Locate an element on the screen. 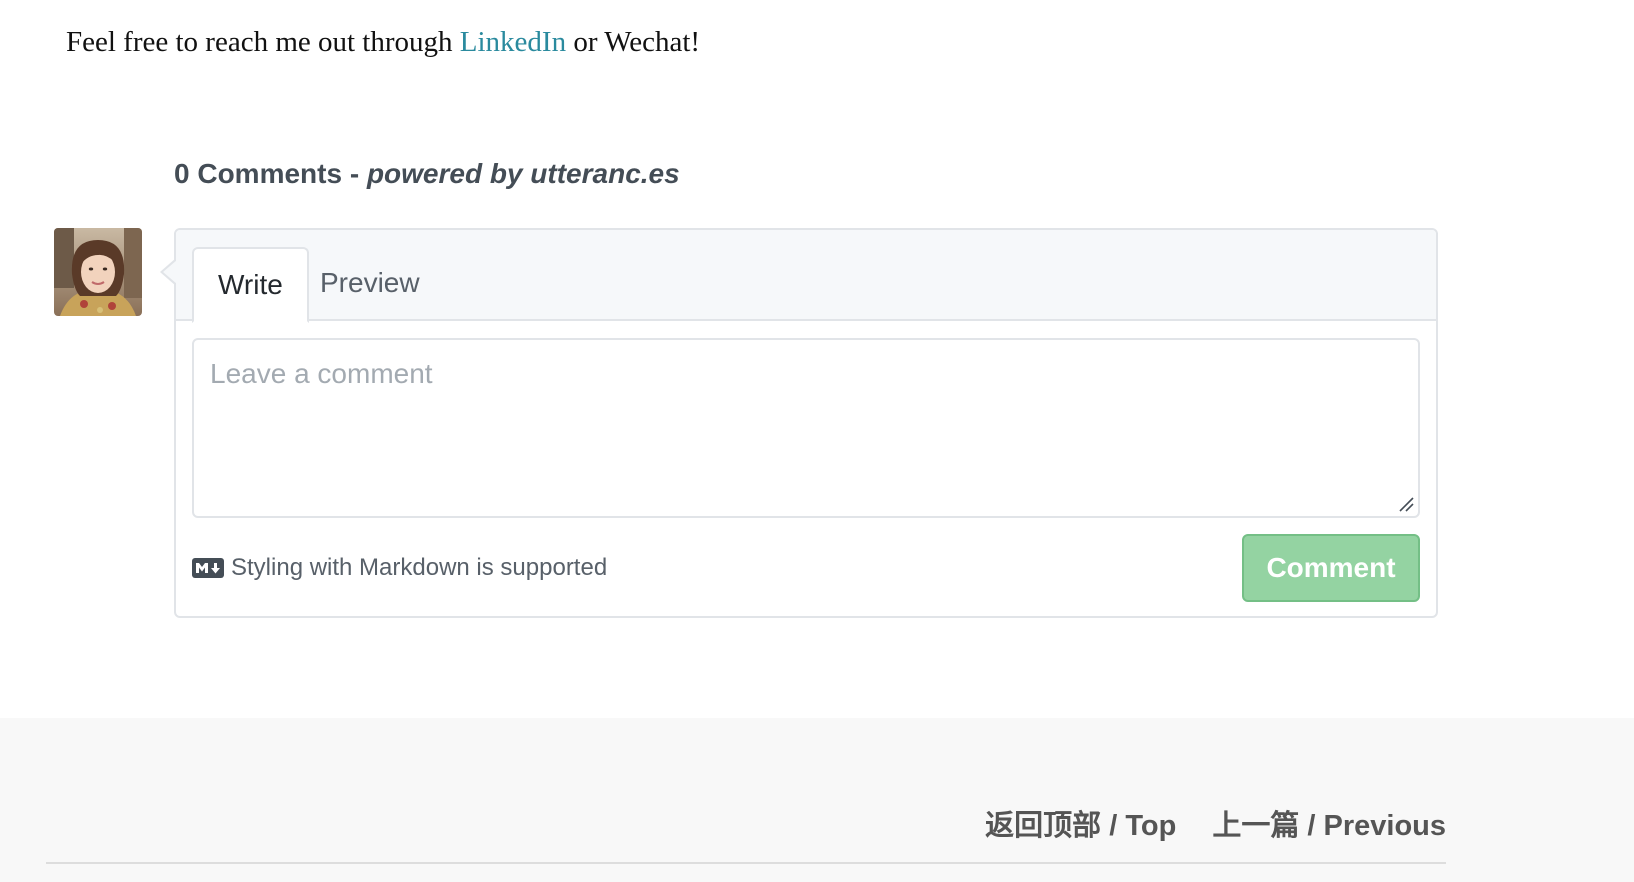 This screenshot has width=1634, height=882. contact-text-after: or Wechat! is located at coordinates (633, 42).